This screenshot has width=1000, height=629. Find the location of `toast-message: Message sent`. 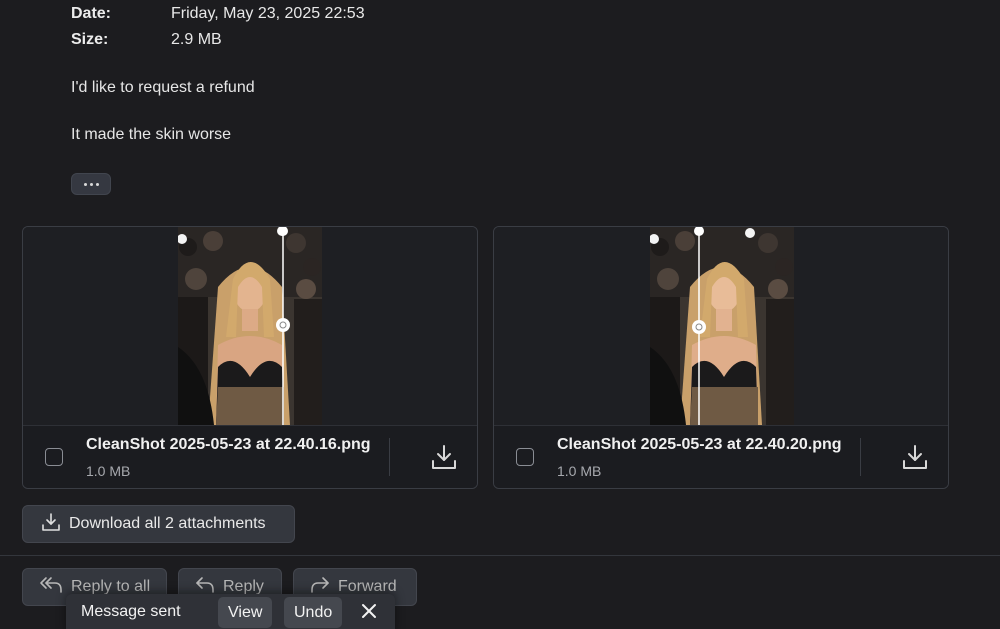

toast-message: Message sent is located at coordinates (131, 611).